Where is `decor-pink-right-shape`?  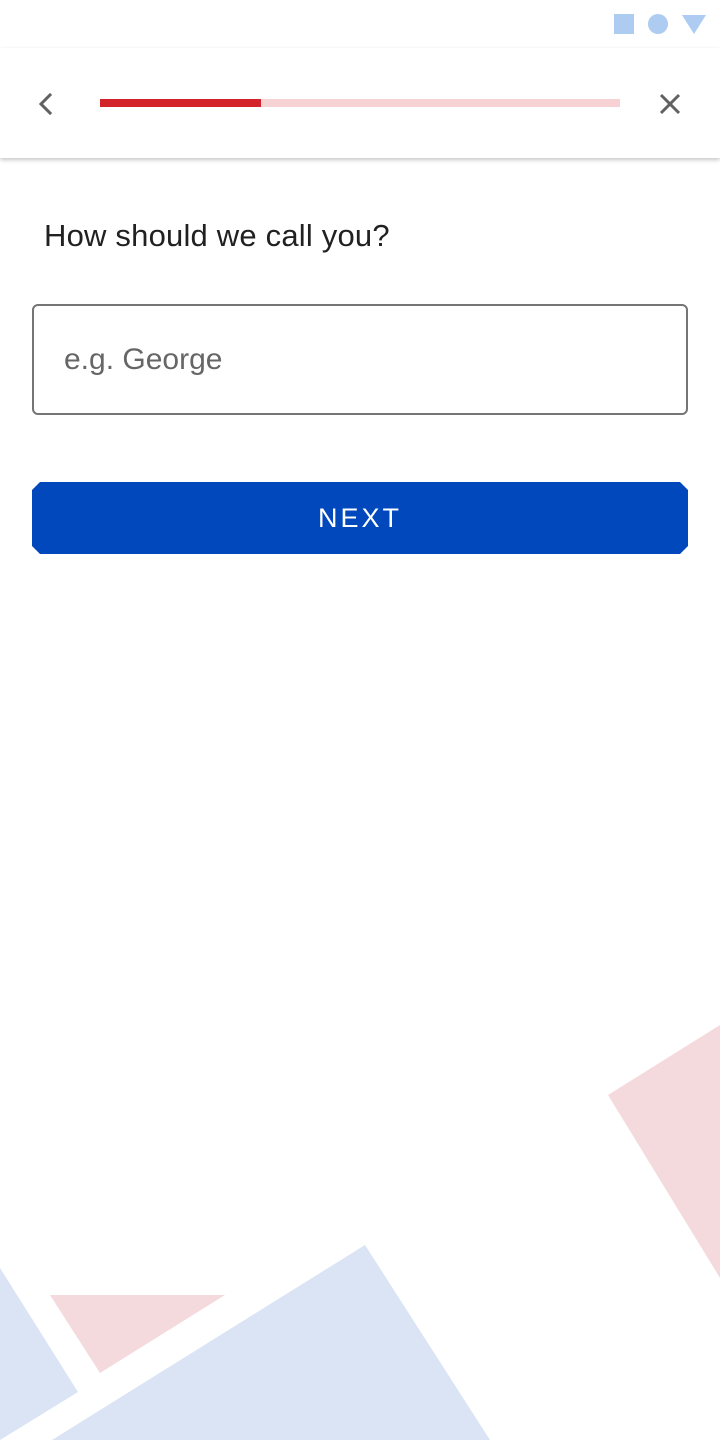
decor-pink-right-shape is located at coordinates (664, 1151).